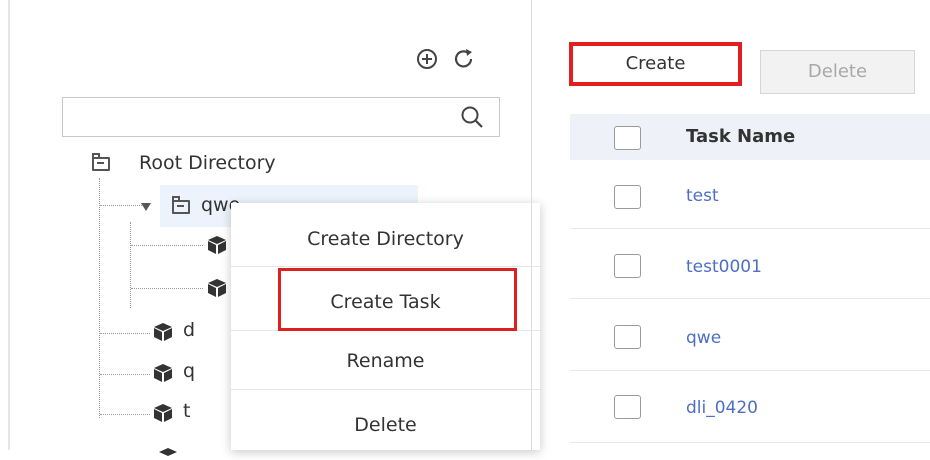  I want to click on task-name-link: test, so click(702, 196).